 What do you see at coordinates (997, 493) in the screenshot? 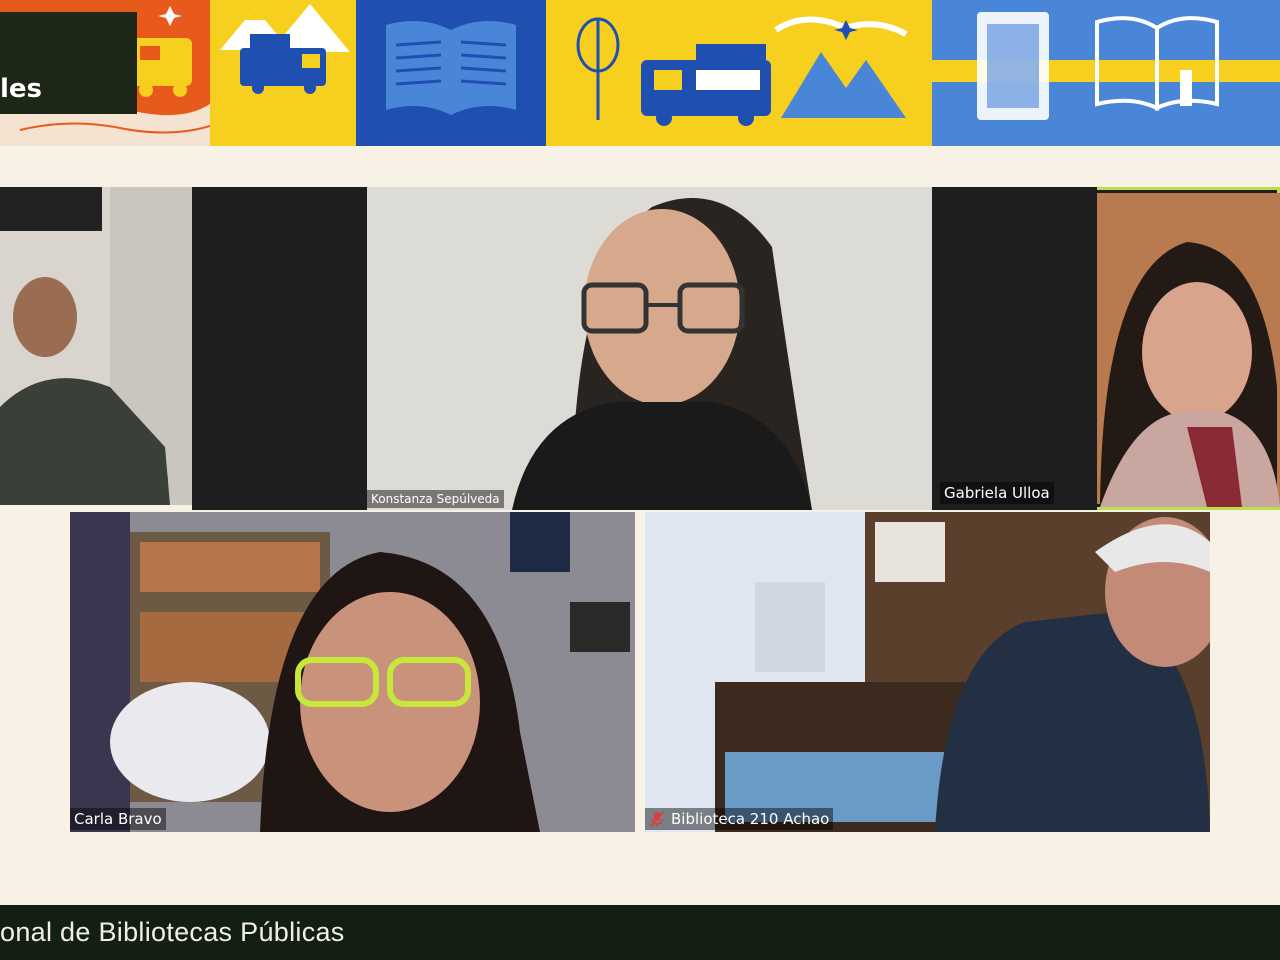
I see `participant-3-name: Gabriela Ulloa` at bounding box center [997, 493].